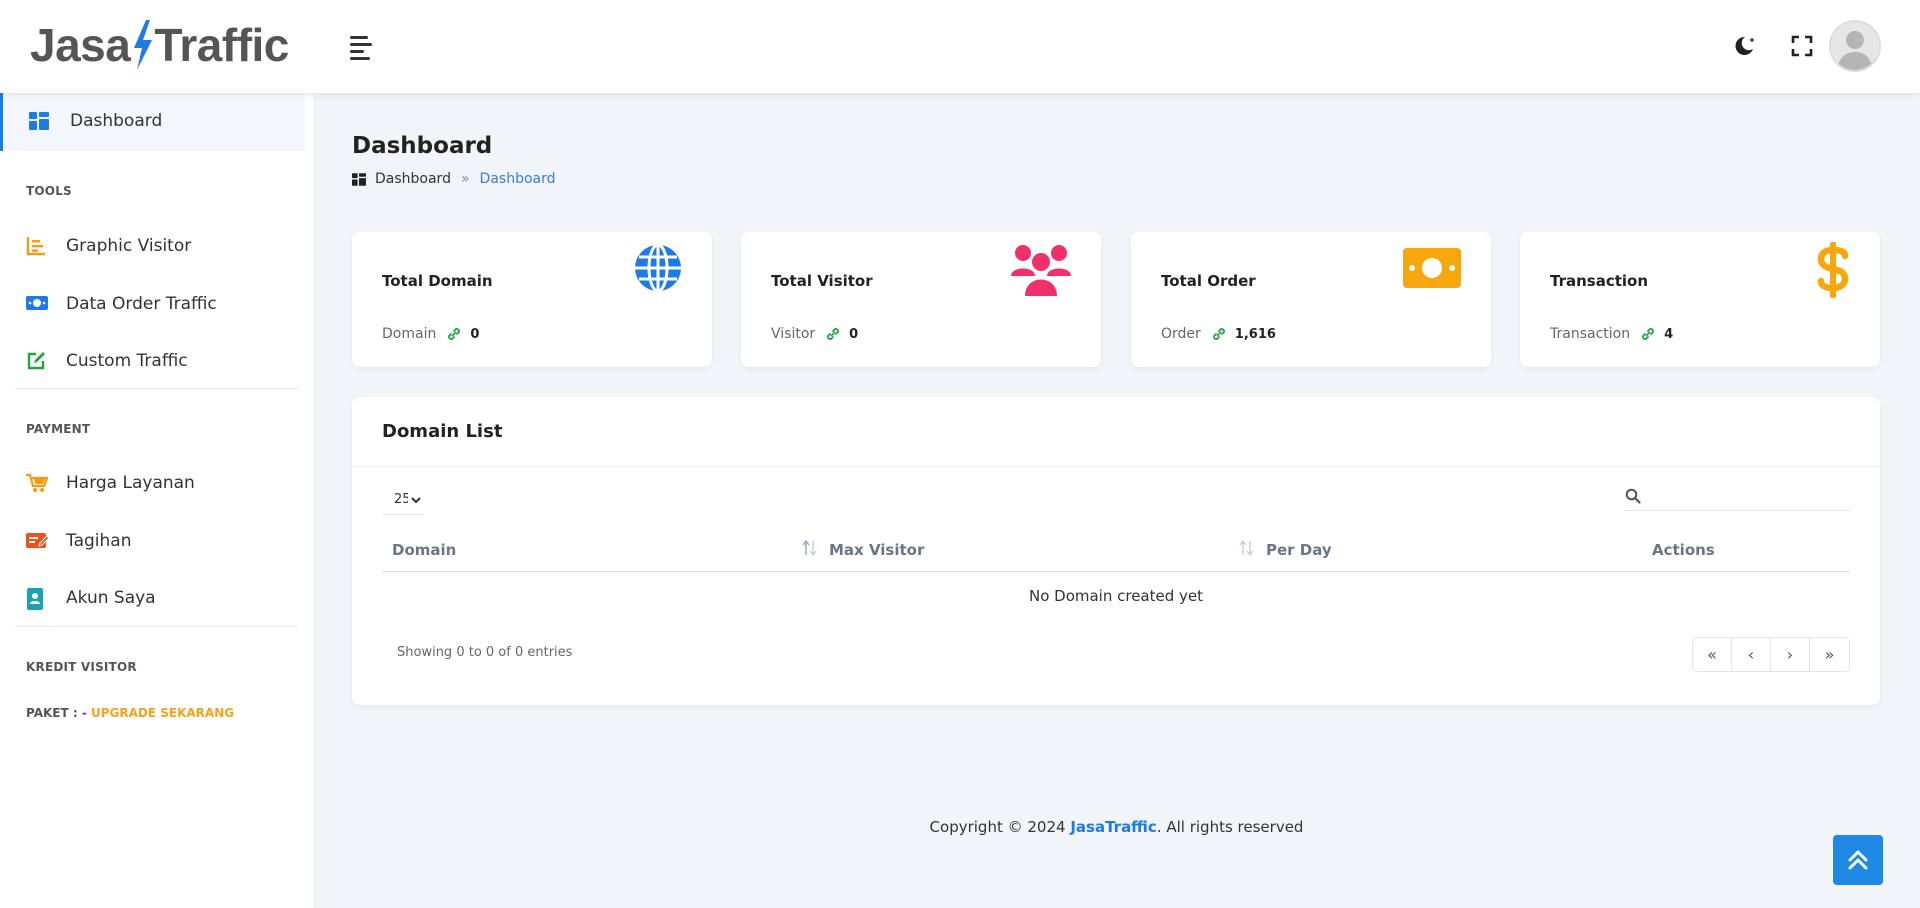  Describe the element at coordinates (162, 713) in the screenshot. I see `upgrade-link: UPGRADE SEKARANG` at that location.